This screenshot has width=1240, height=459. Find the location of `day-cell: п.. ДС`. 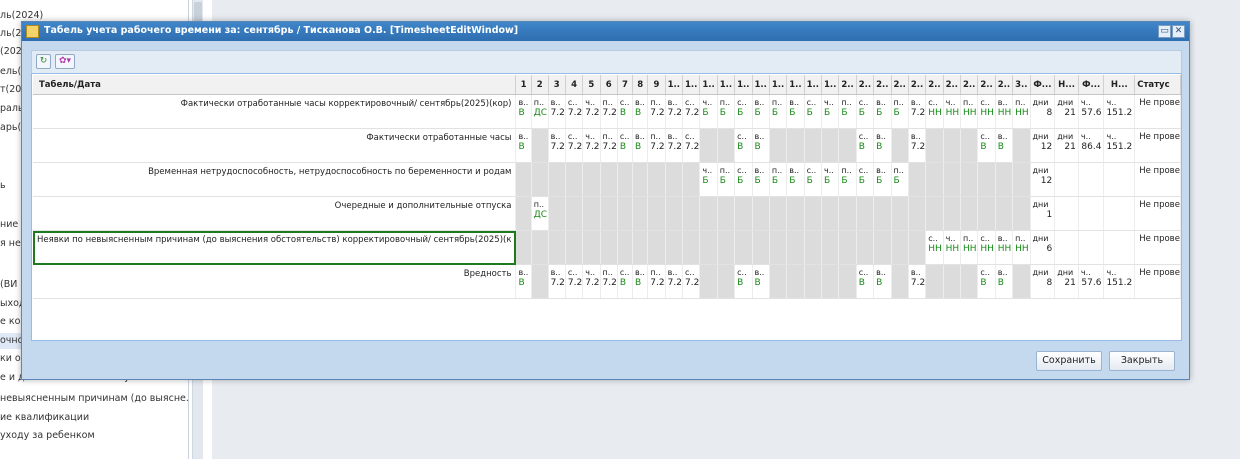

day-cell: п.. ДС is located at coordinates (540, 213).